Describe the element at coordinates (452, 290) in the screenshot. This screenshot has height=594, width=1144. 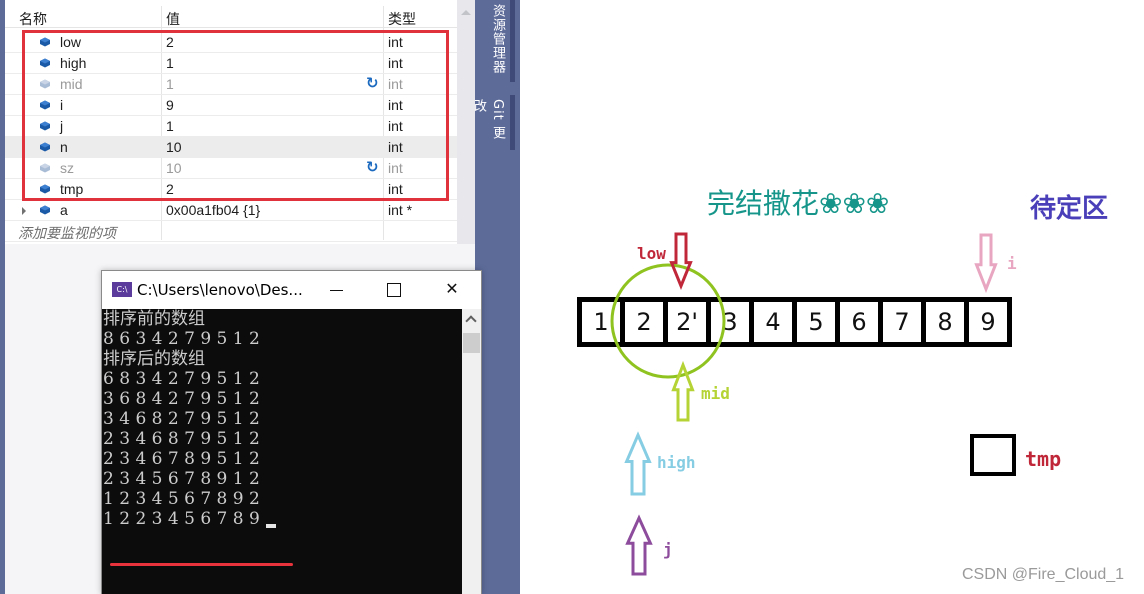
I see `close-button: ✕` at that location.